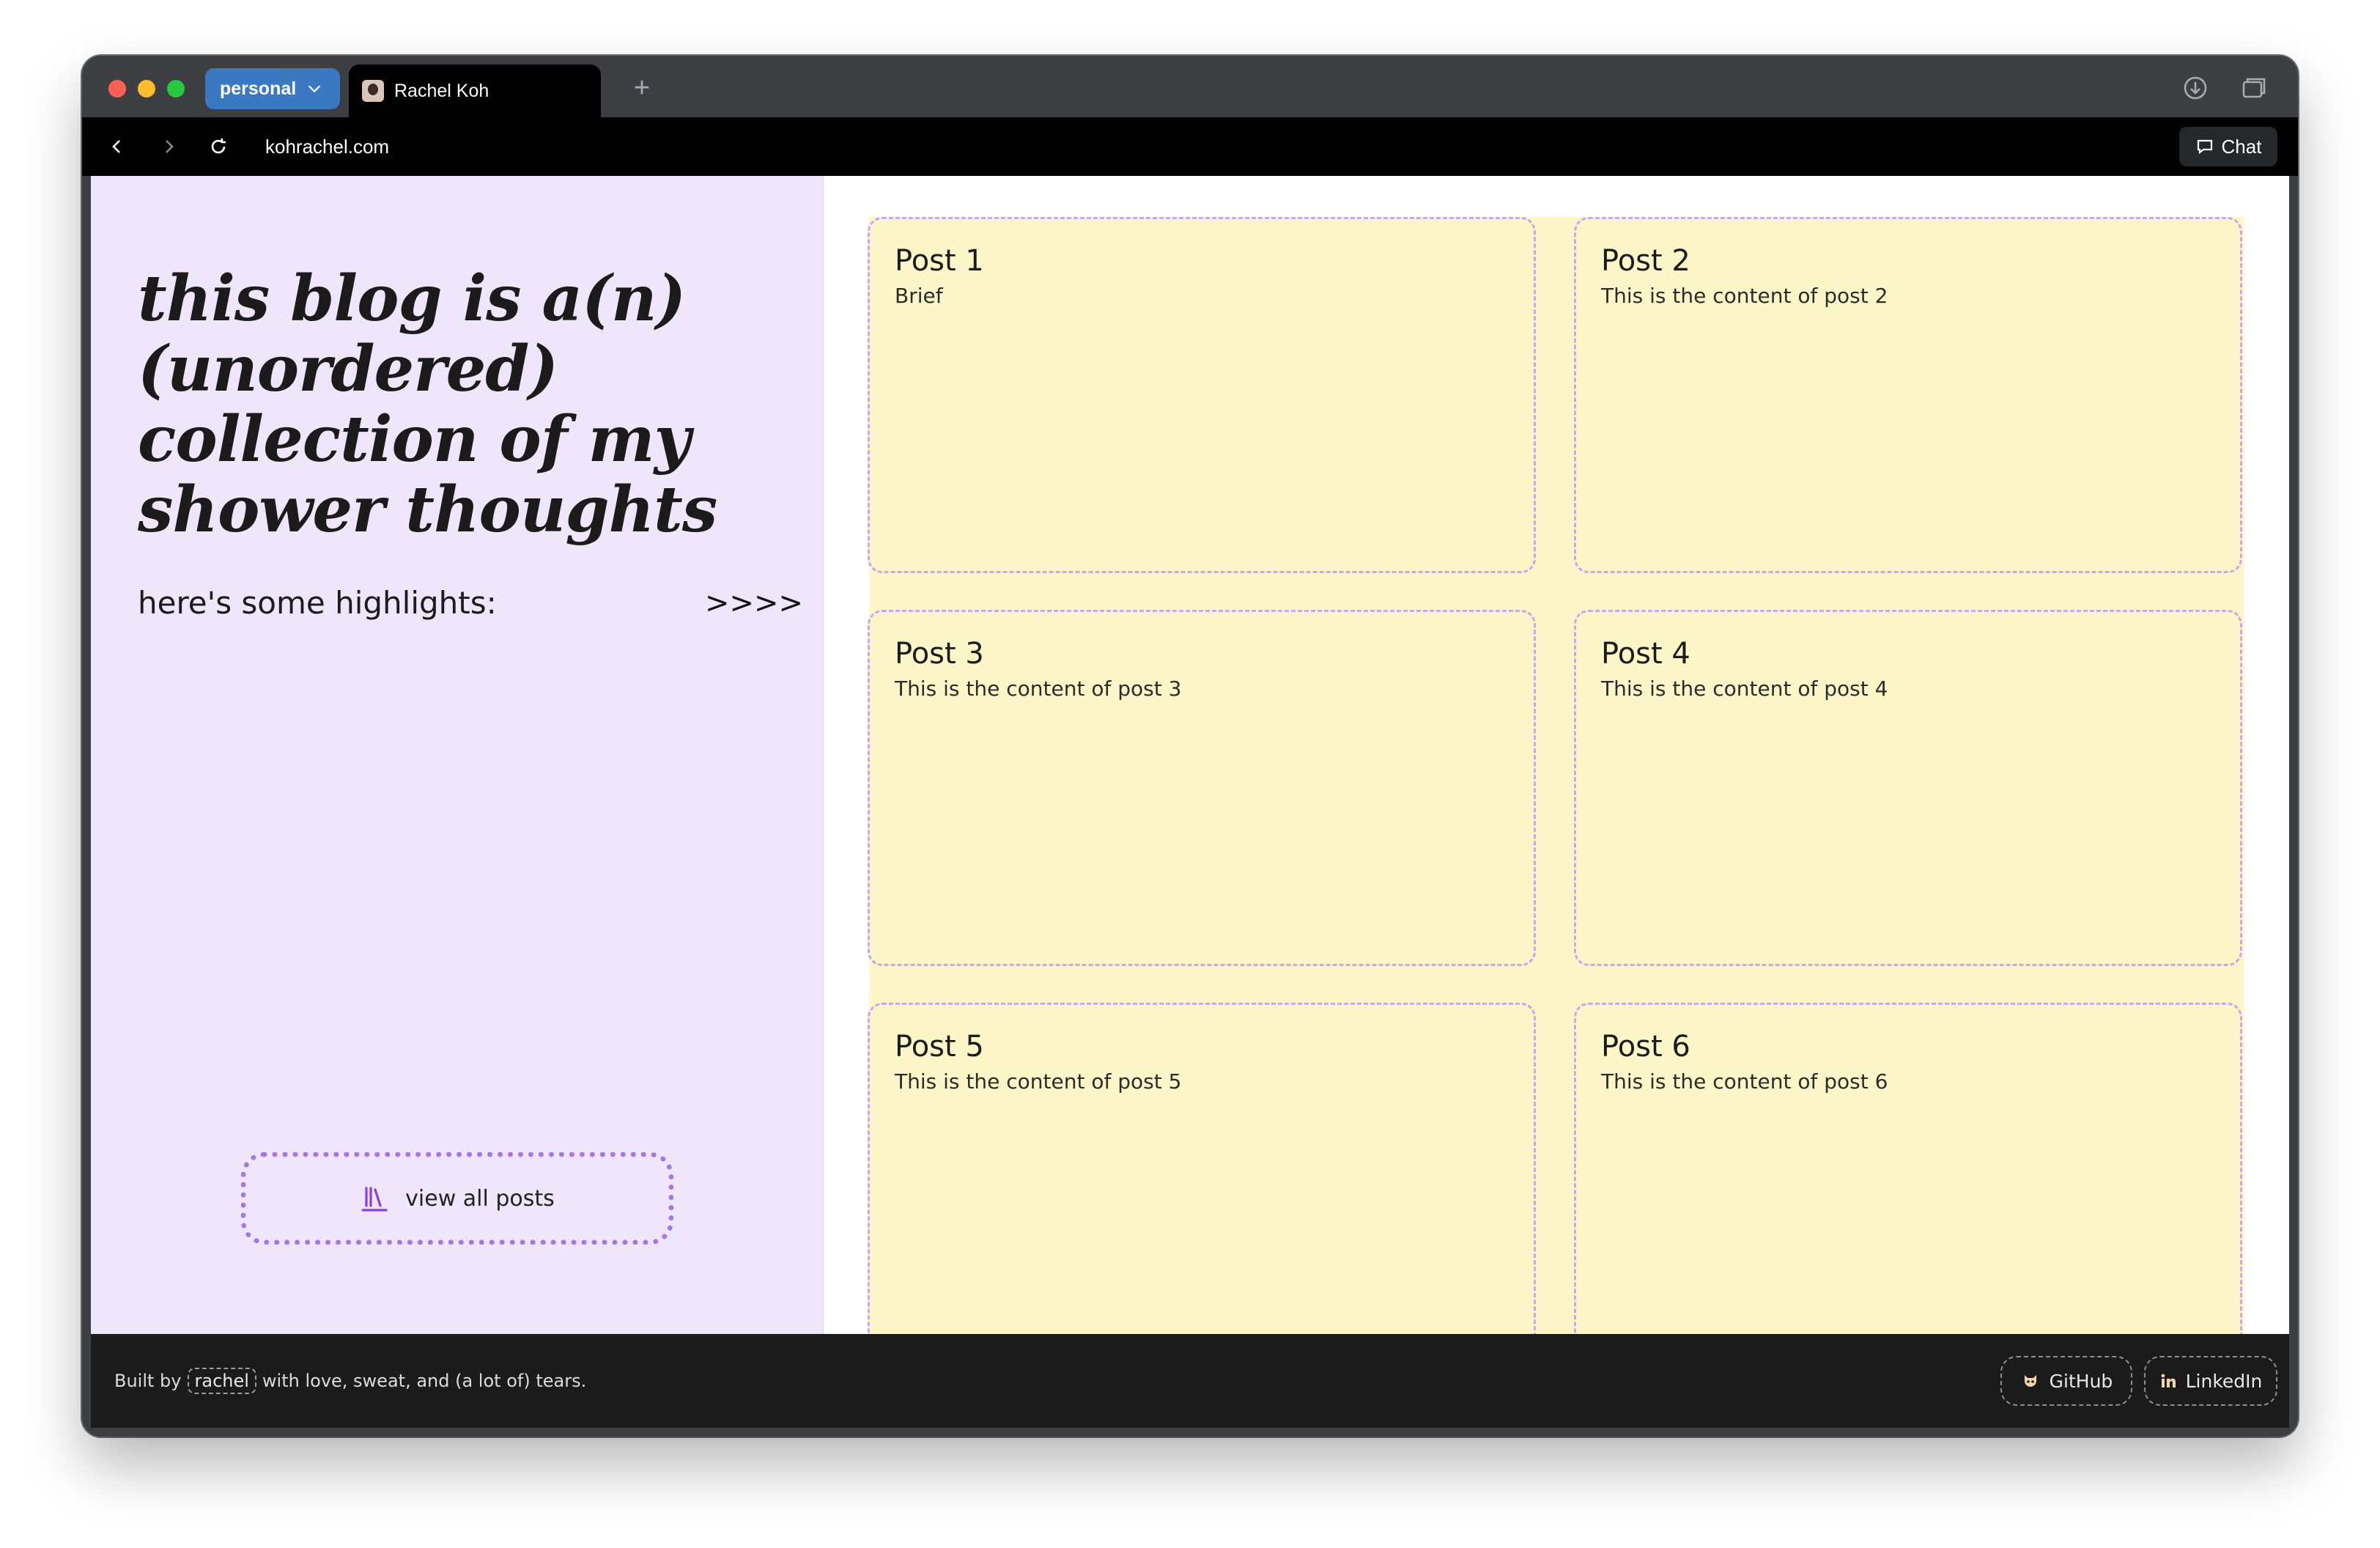  I want to click on reload-icon, so click(218, 146).